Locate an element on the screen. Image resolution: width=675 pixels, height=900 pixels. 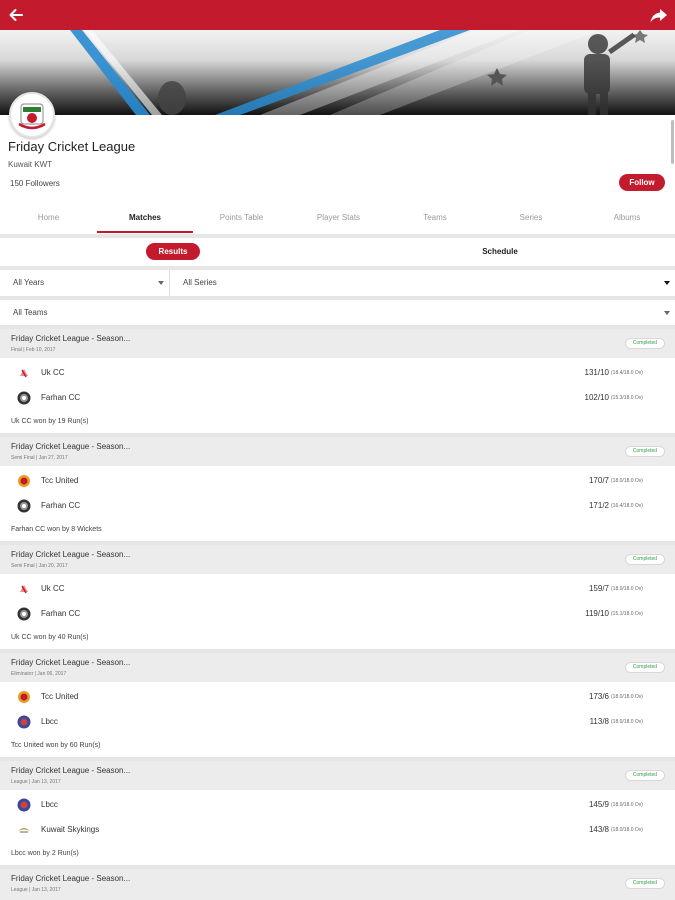
team-row: Lbcc 145/9 (18.0/18.0 Ov) is located at coordinates (337, 805).